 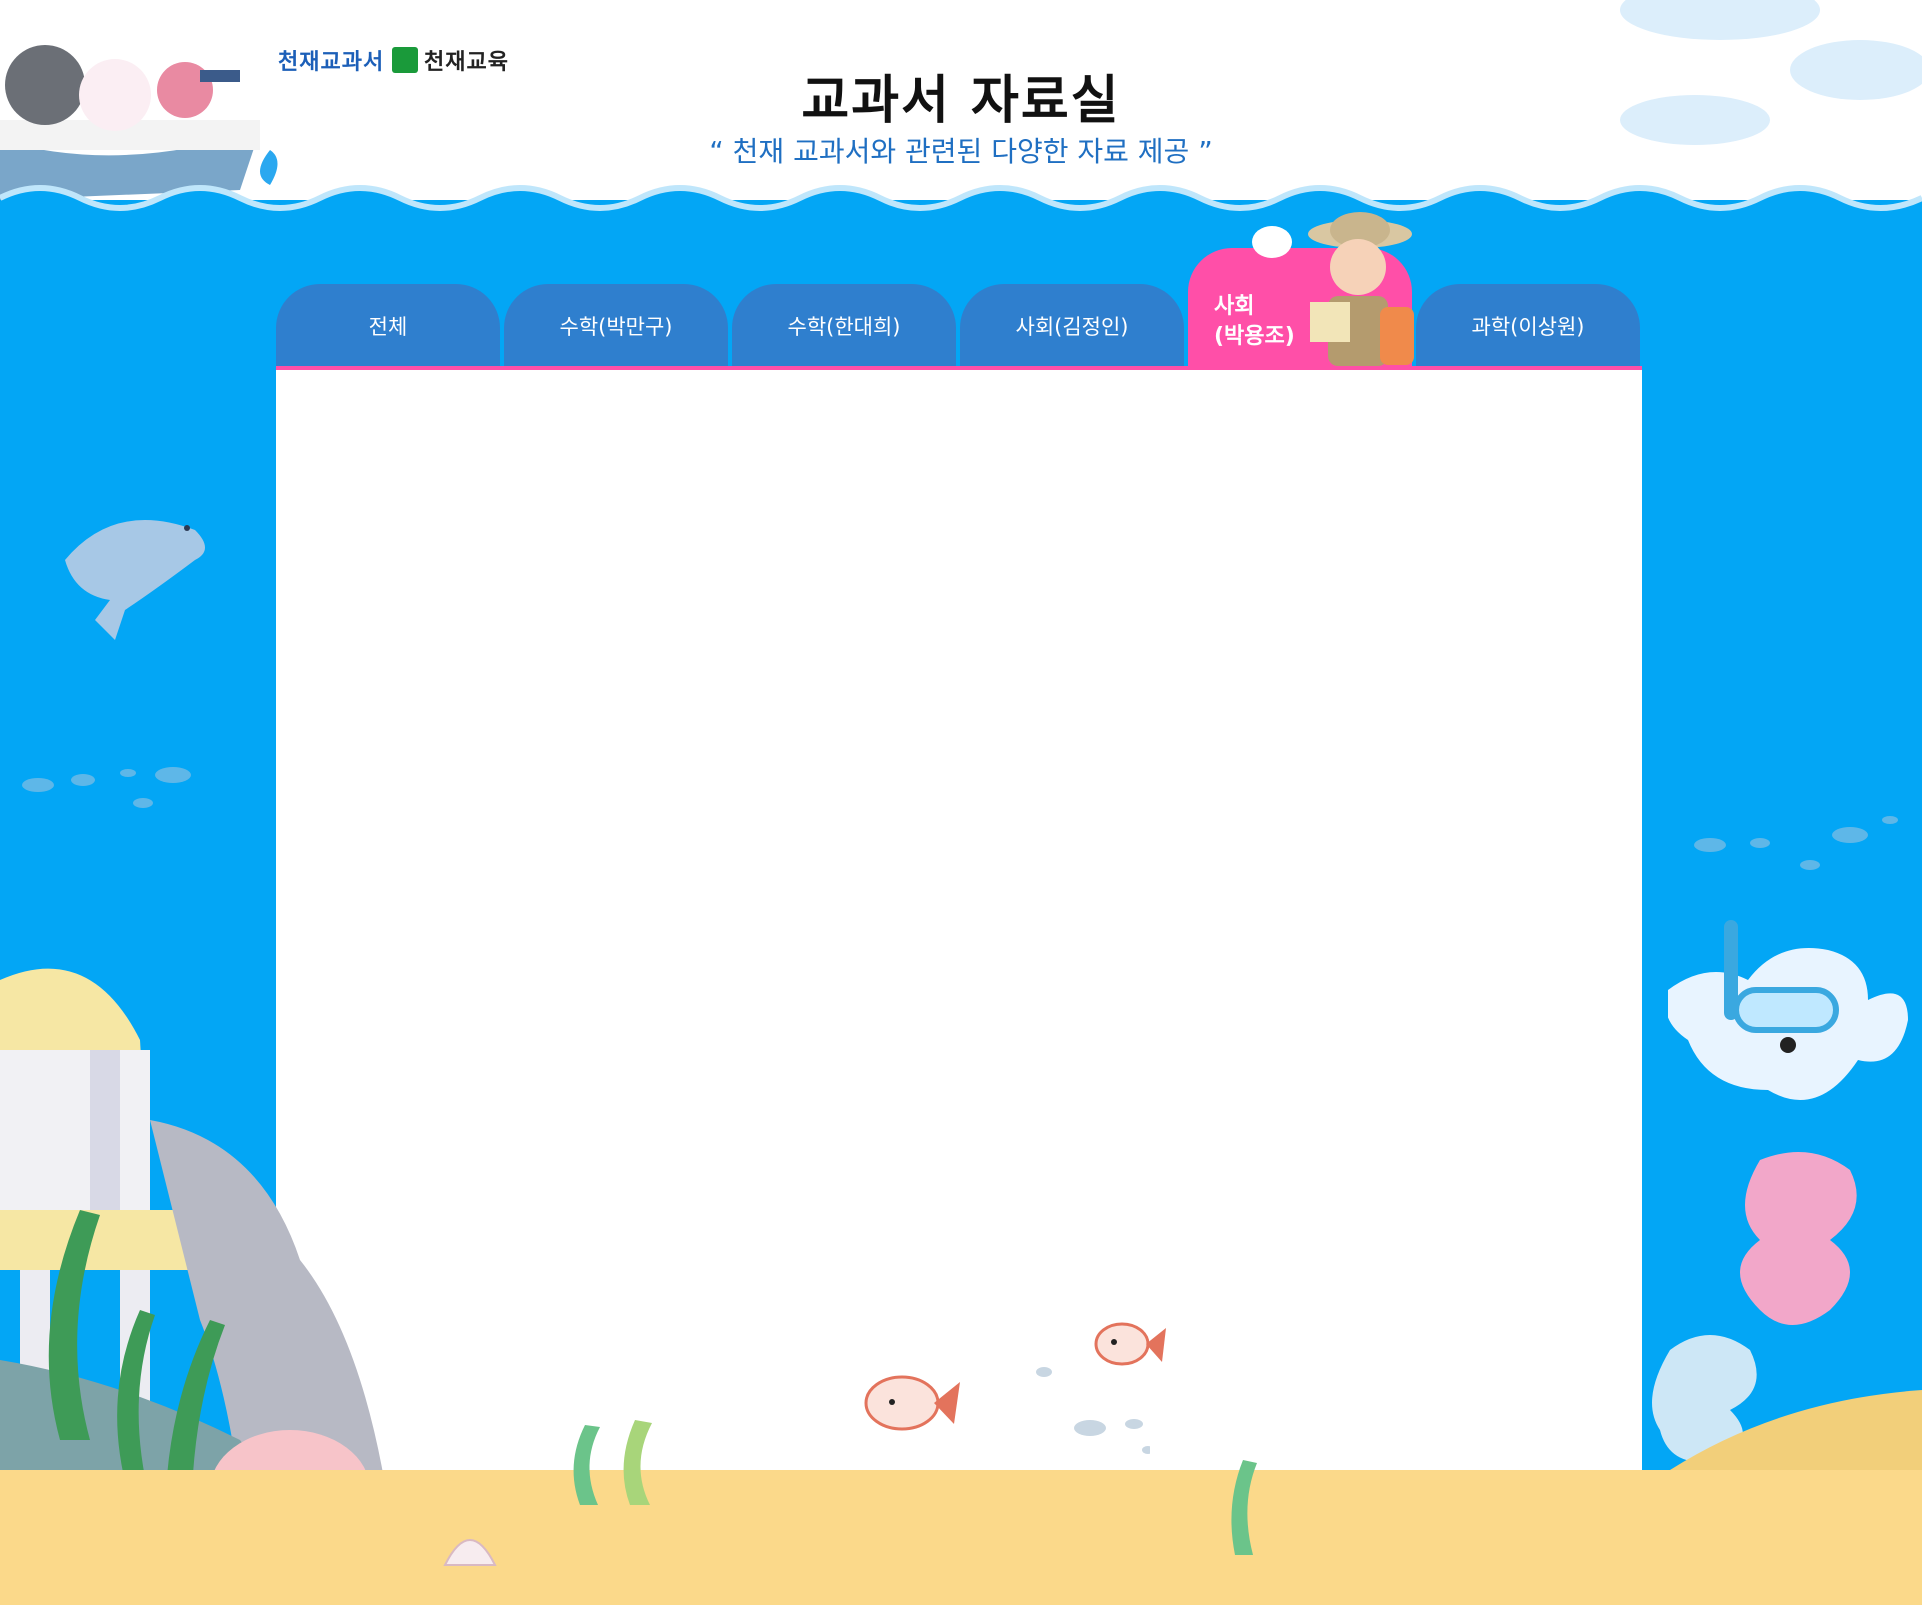 I want to click on tab-all: 전체, so click(x=388, y=326).